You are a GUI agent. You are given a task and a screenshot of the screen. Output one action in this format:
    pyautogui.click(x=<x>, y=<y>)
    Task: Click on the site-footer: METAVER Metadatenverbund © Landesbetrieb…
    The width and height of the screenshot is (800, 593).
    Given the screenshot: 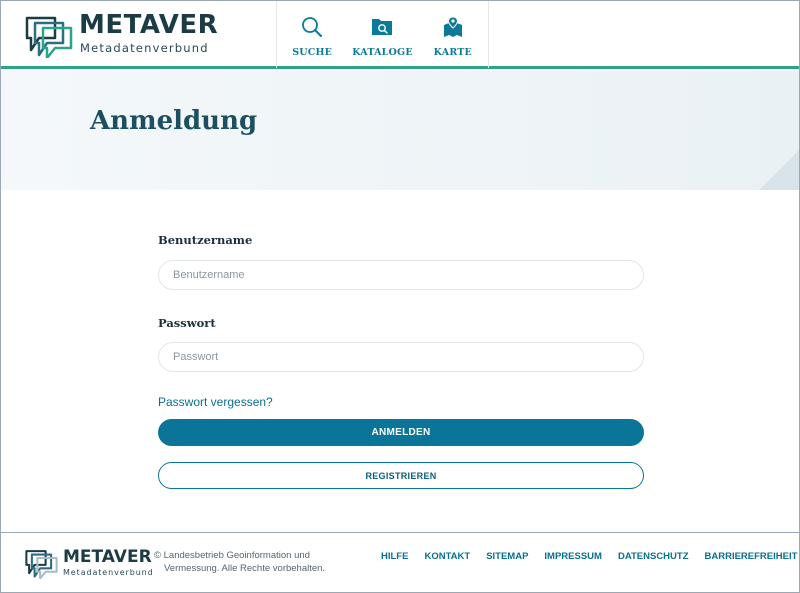 What is the action you would take?
    pyautogui.click(x=400, y=562)
    